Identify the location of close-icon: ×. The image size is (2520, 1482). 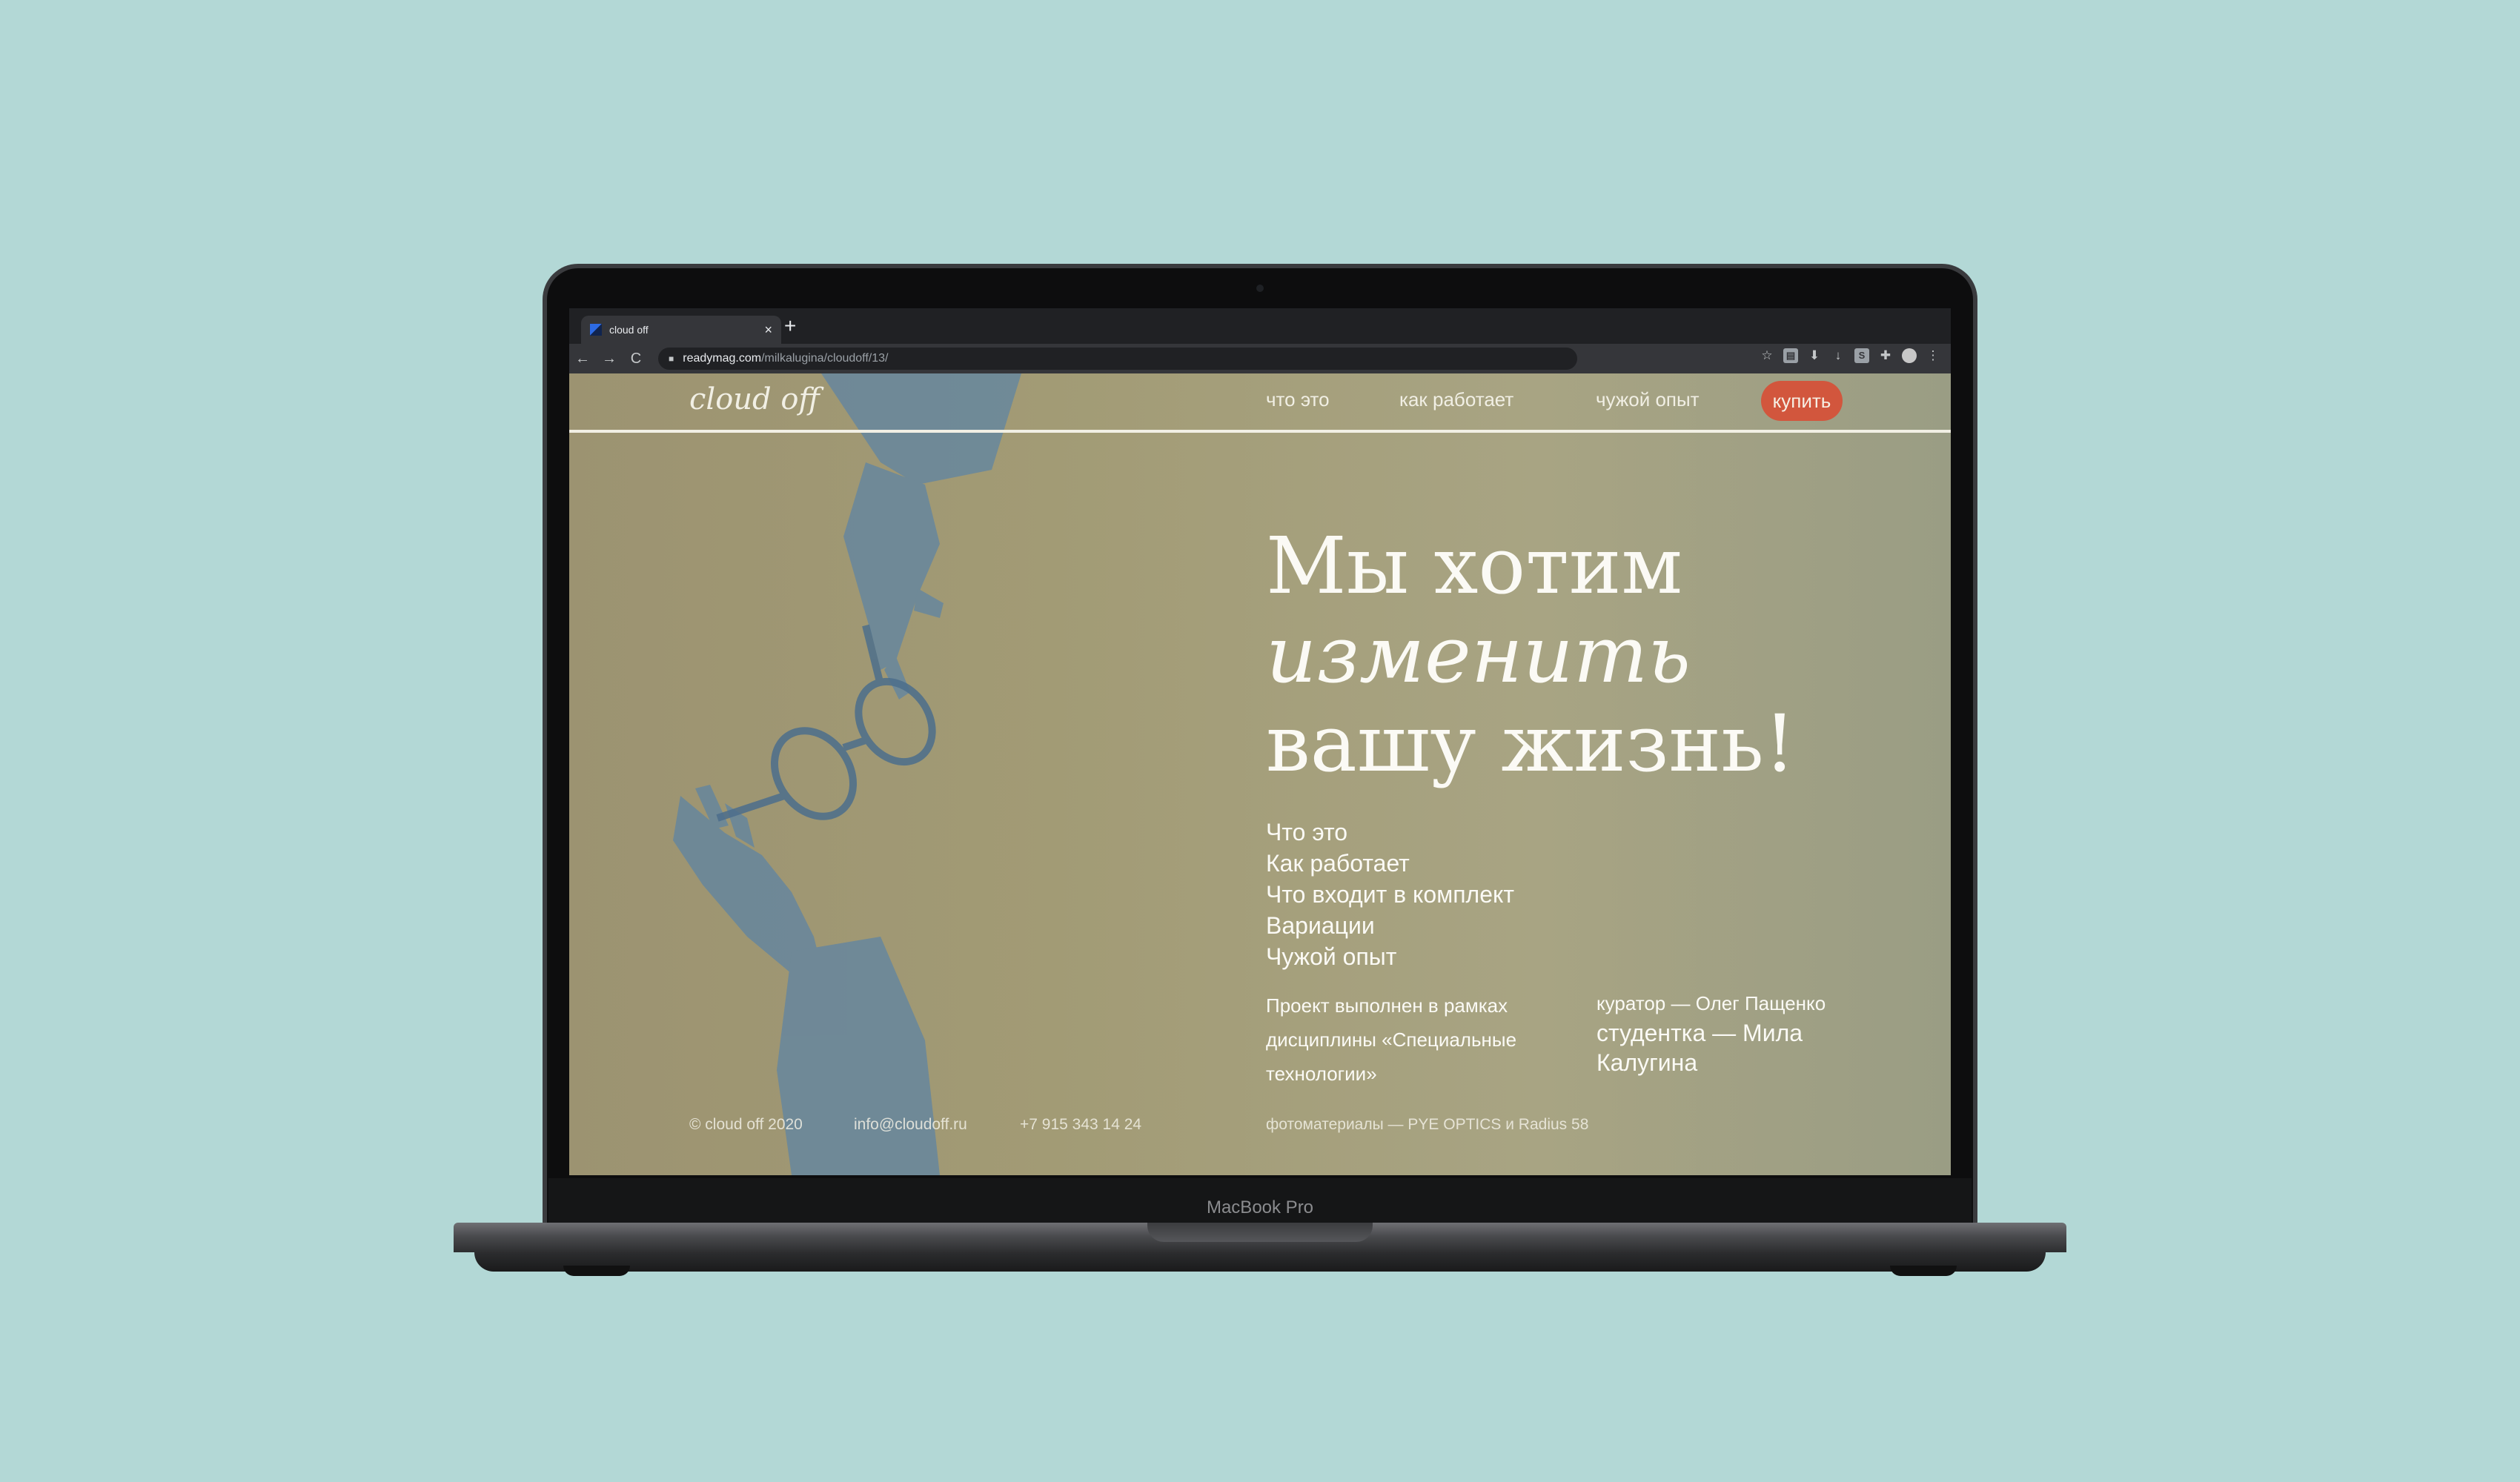
(768, 330).